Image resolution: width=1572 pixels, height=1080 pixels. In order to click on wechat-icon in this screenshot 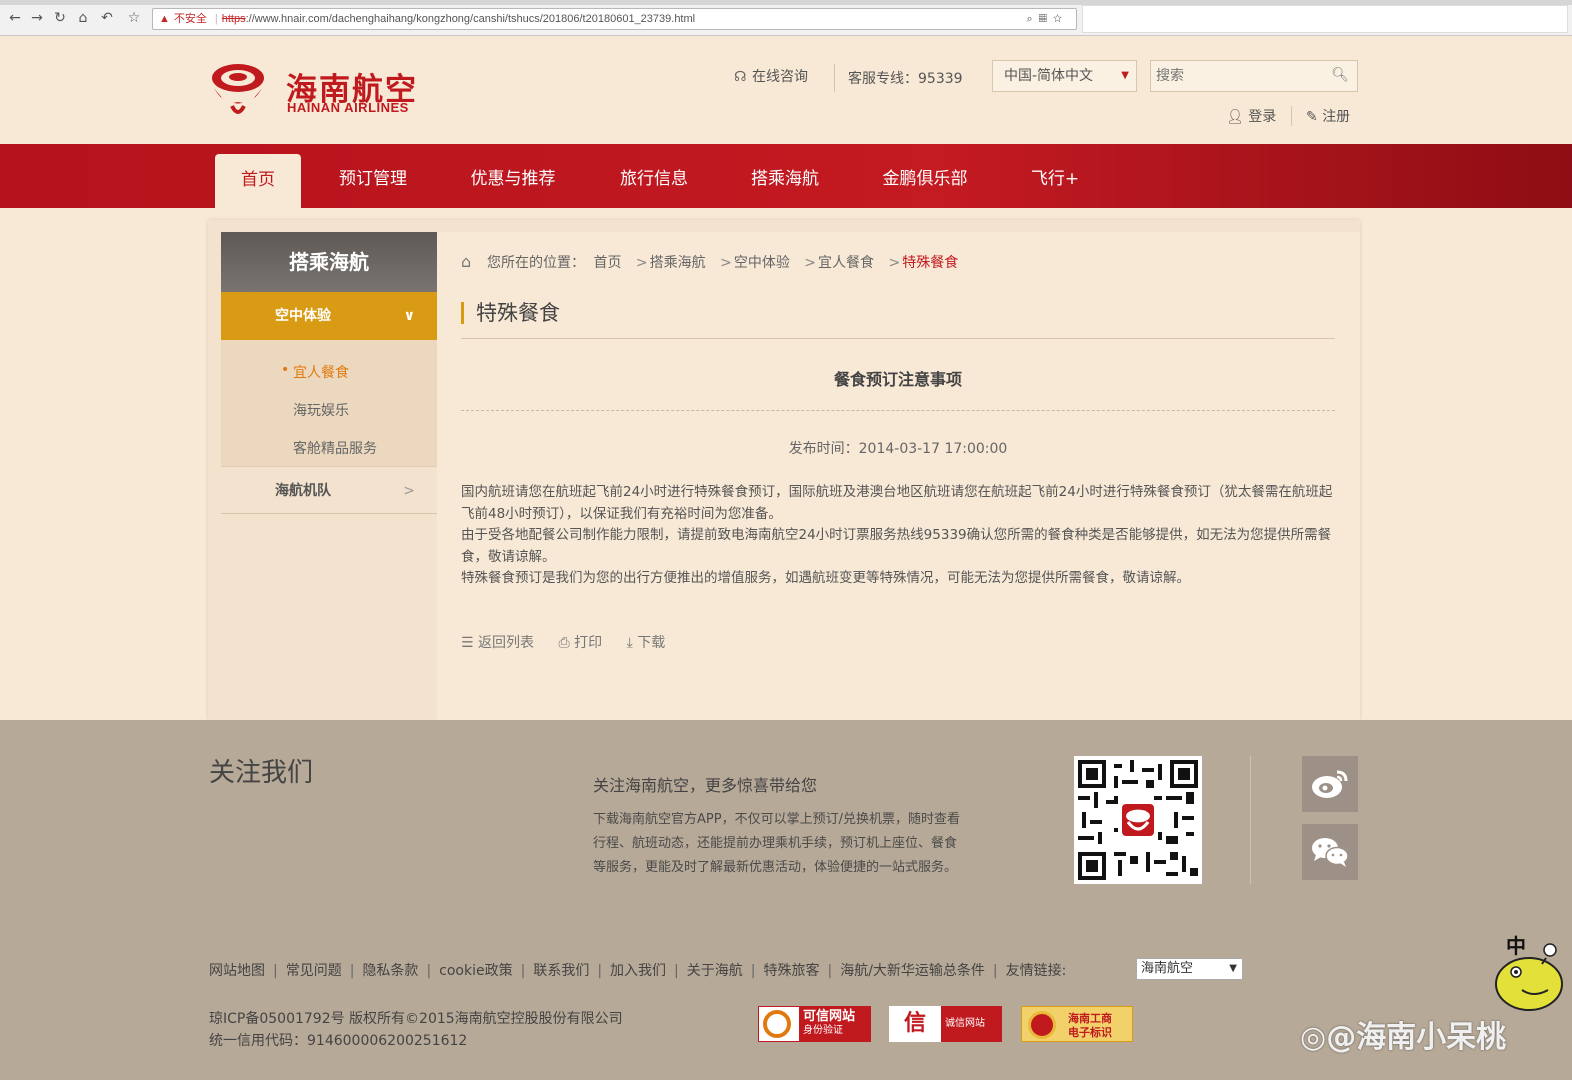, I will do `click(1330, 852)`.